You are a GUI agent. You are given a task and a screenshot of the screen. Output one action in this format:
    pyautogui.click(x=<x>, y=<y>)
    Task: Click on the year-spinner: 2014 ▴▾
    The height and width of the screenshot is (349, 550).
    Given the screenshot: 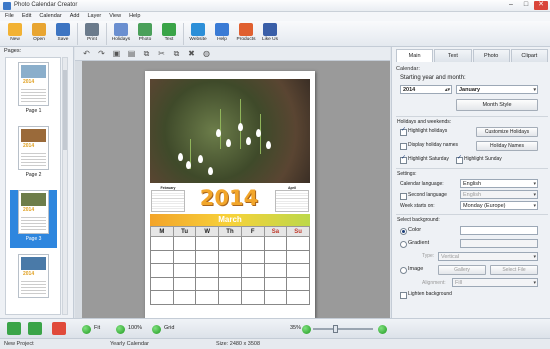 What is the action you would take?
    pyautogui.click(x=426, y=89)
    